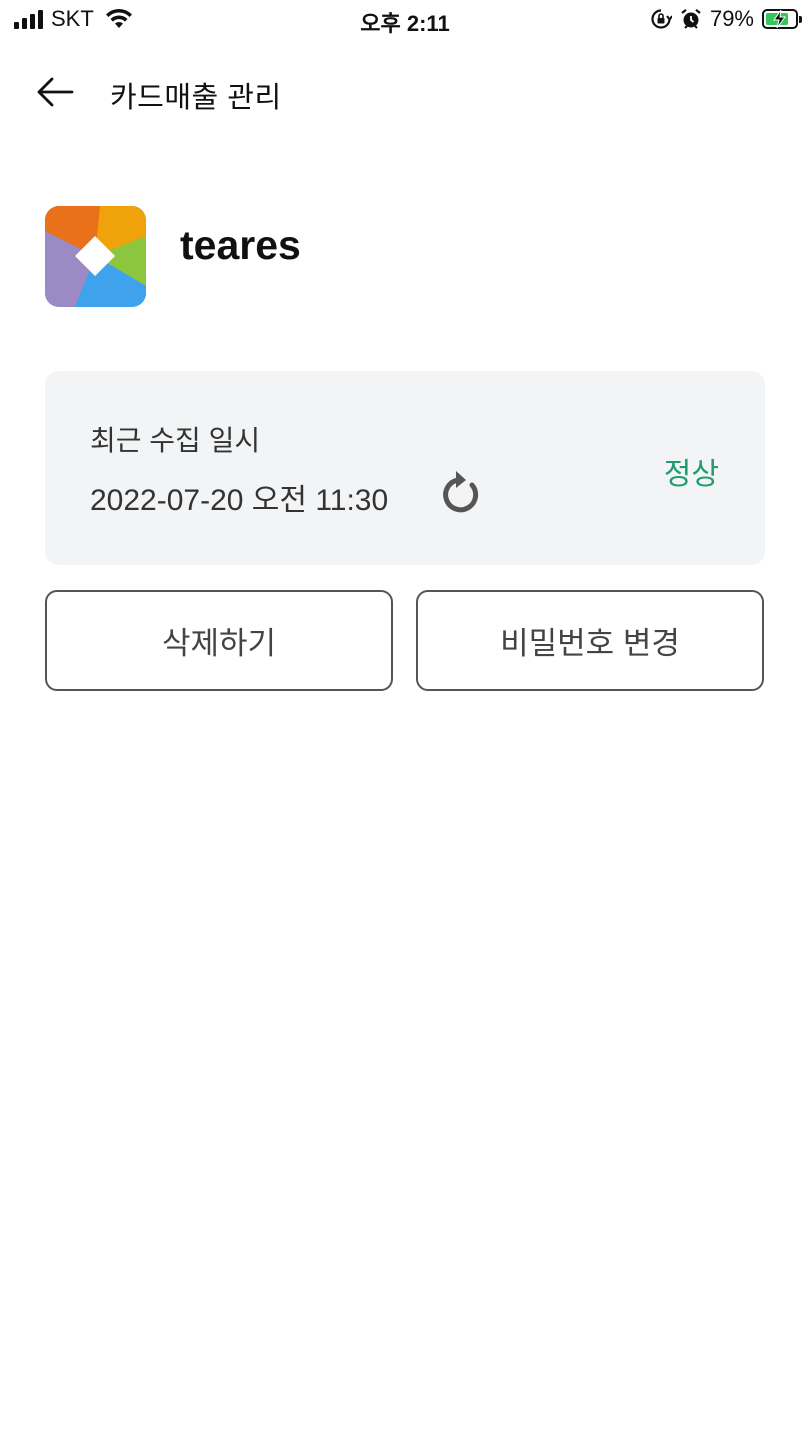  Describe the element at coordinates (196, 98) in the screenshot. I see `page-title: 카드매출 관리` at that location.